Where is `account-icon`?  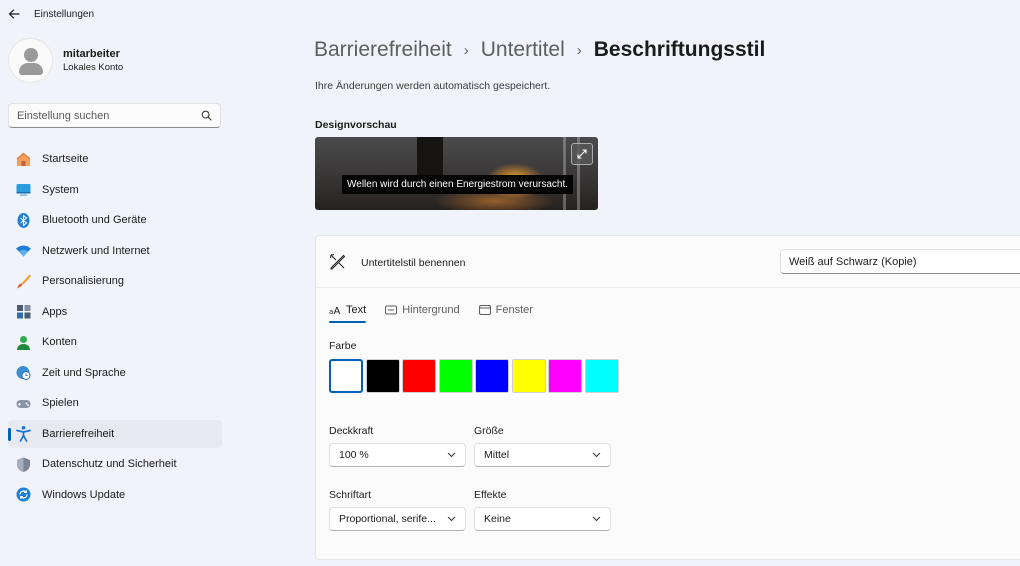 account-icon is located at coordinates (23, 342).